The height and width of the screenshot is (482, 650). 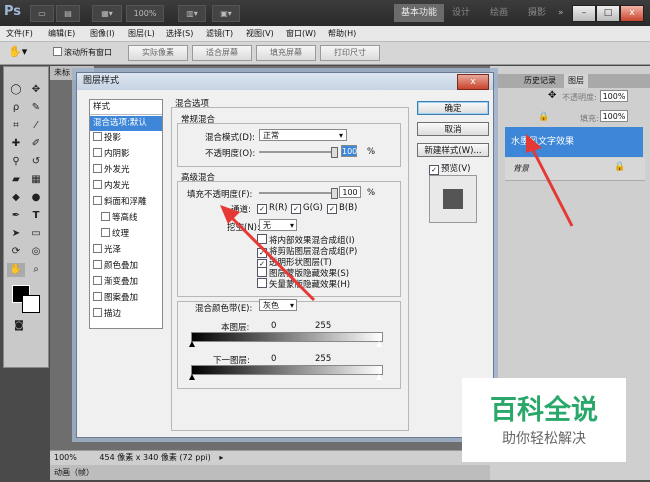 What do you see at coordinates (544, 410) in the screenshot?
I see `watermark-title: 百科全说` at bounding box center [544, 410].